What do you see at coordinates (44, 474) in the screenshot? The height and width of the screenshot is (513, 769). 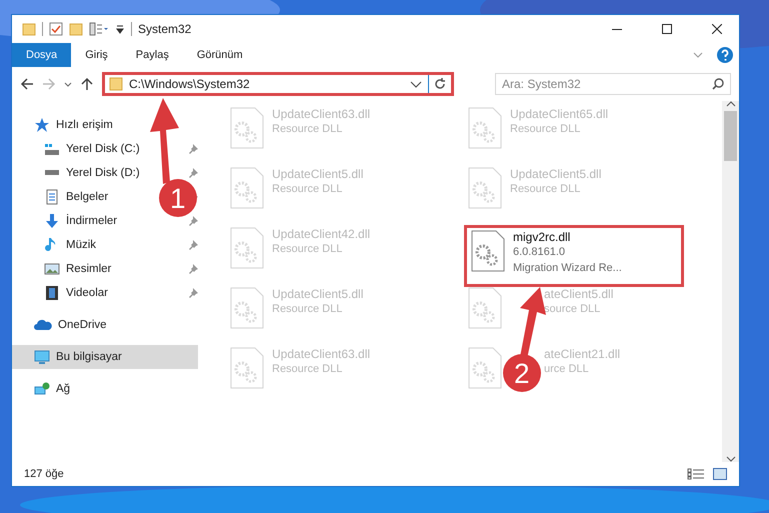 I see `item-count: 127 öğe` at bounding box center [44, 474].